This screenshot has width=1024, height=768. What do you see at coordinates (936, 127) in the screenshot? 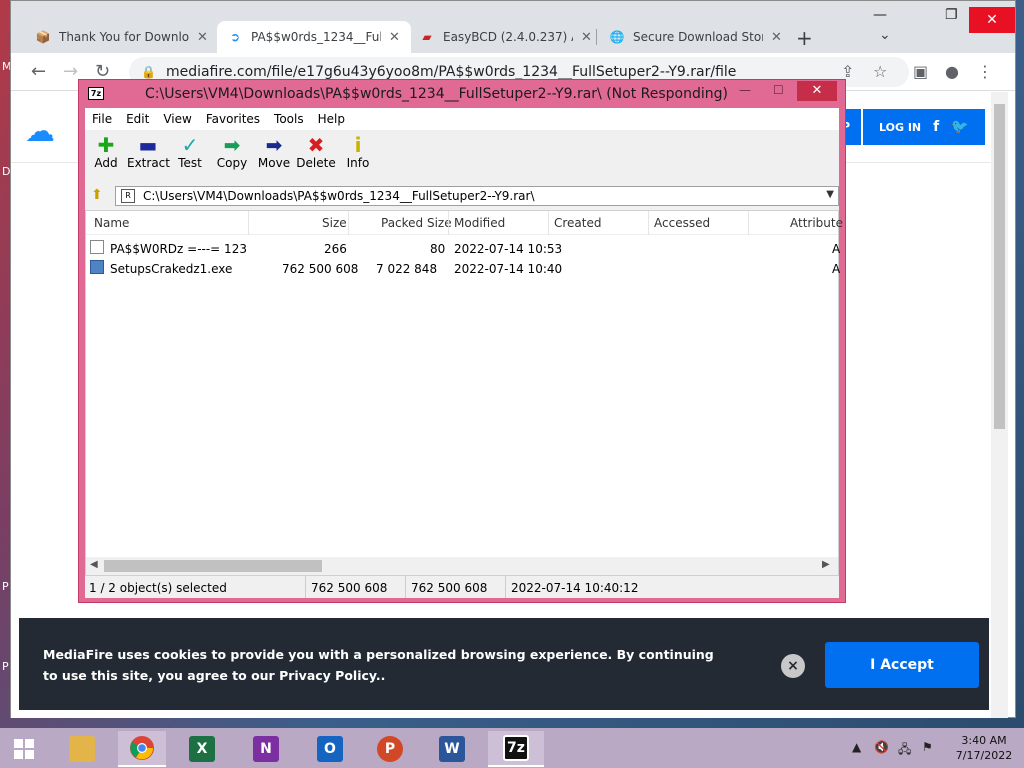
I see `facebook-icon: f` at bounding box center [936, 127].